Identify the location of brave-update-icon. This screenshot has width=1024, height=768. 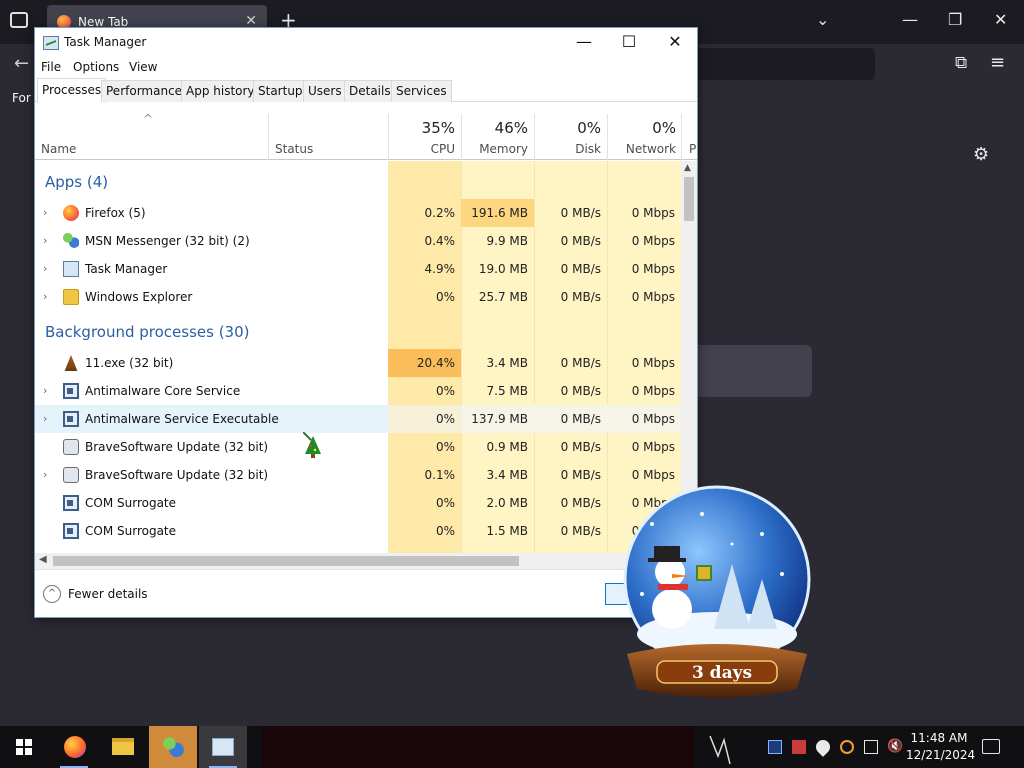
(71, 447).